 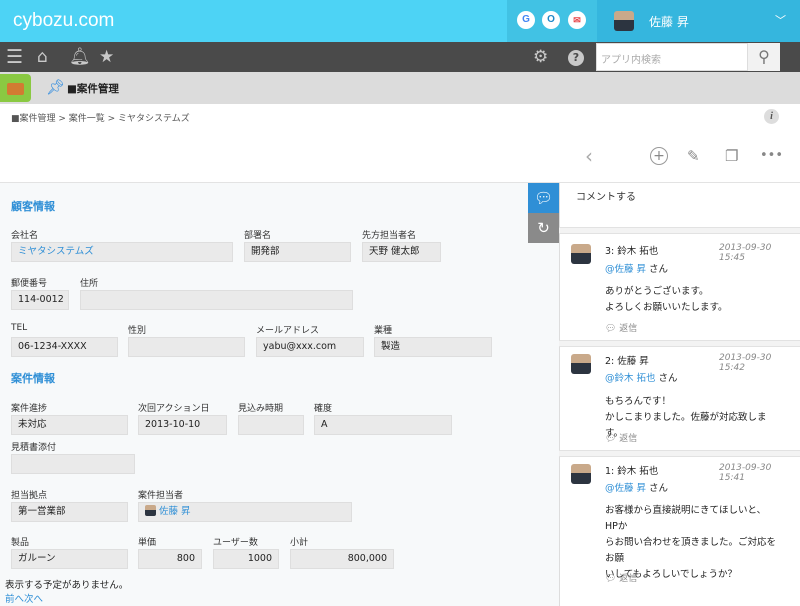 What do you see at coordinates (34, 448) in the screenshot?
I see `quote-label: 見積書添付` at bounding box center [34, 448].